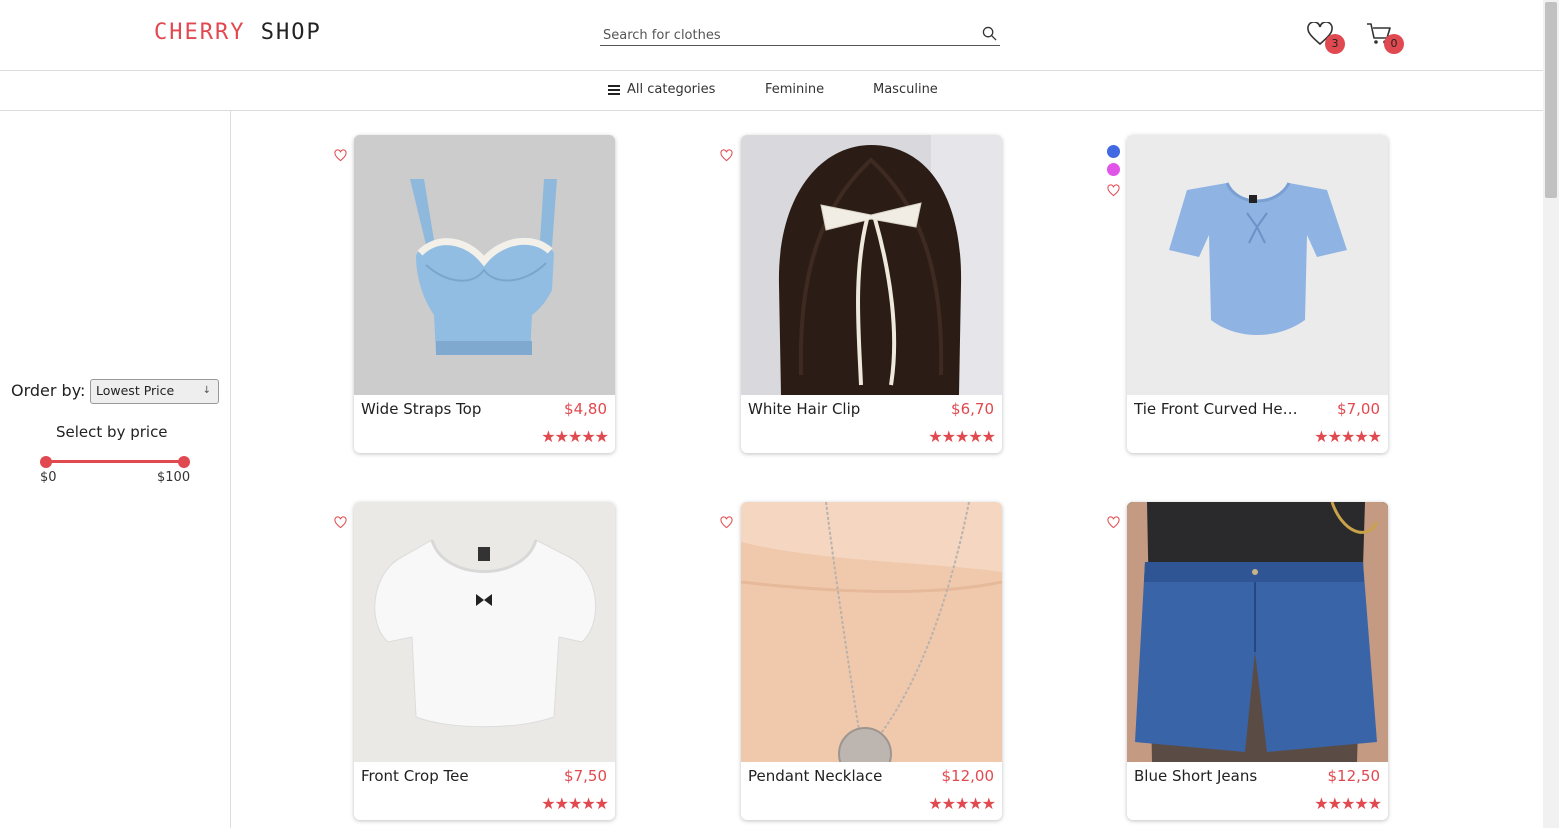 This screenshot has width=1559, height=828. What do you see at coordinates (1113, 169) in the screenshot?
I see `color-swatch-pink` at bounding box center [1113, 169].